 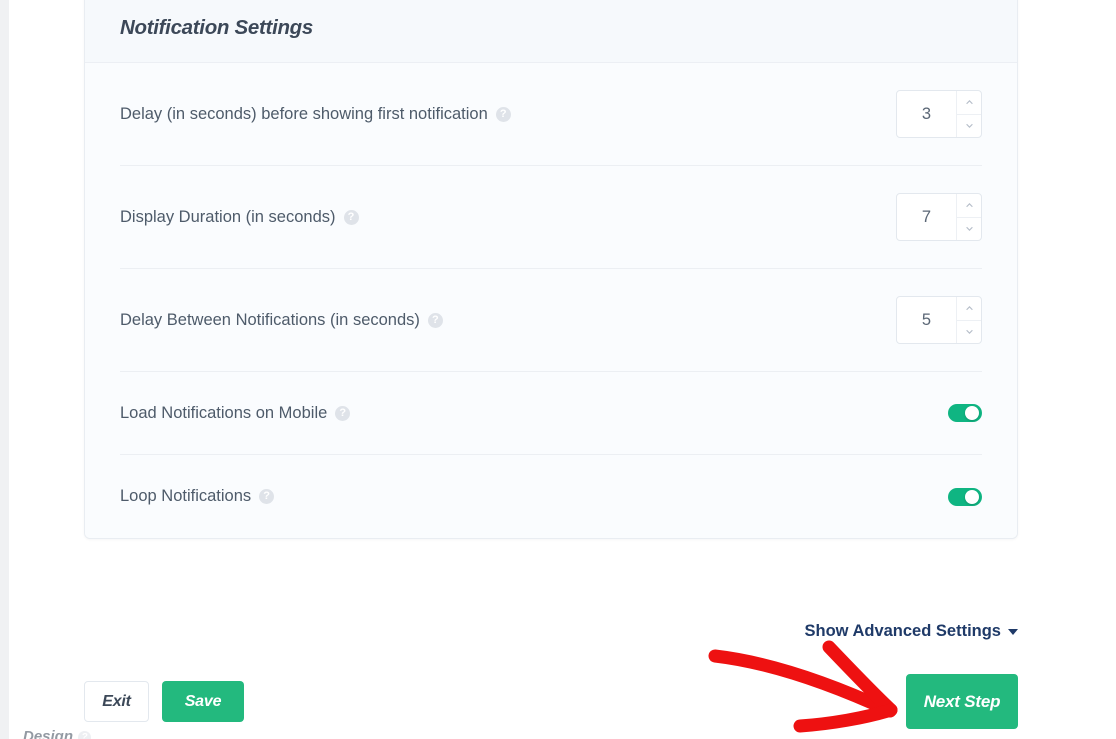 I want to click on load-on-mobile-toggle, so click(x=965, y=413).